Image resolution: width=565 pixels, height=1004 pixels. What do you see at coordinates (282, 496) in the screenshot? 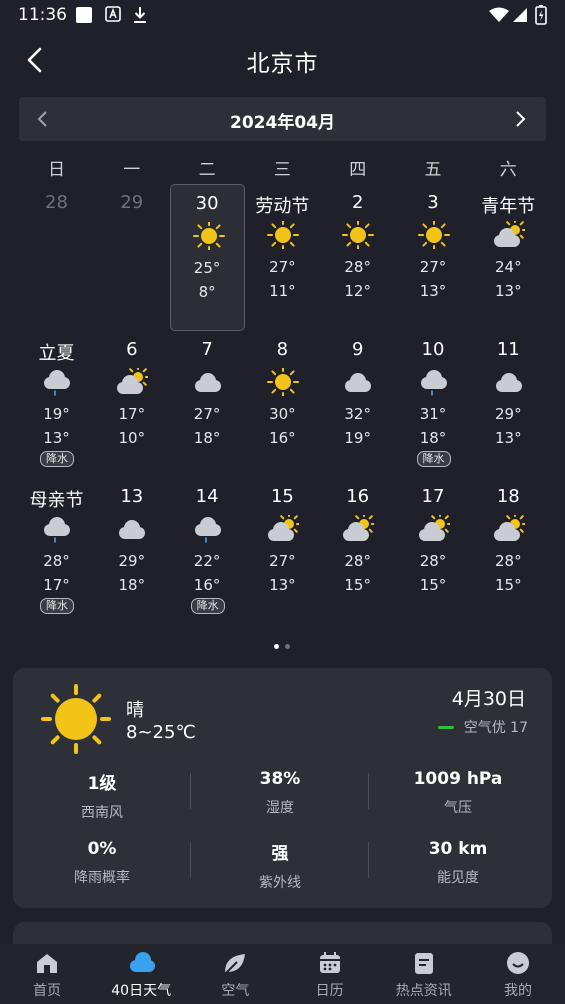
I see `day-label: 15` at bounding box center [282, 496].